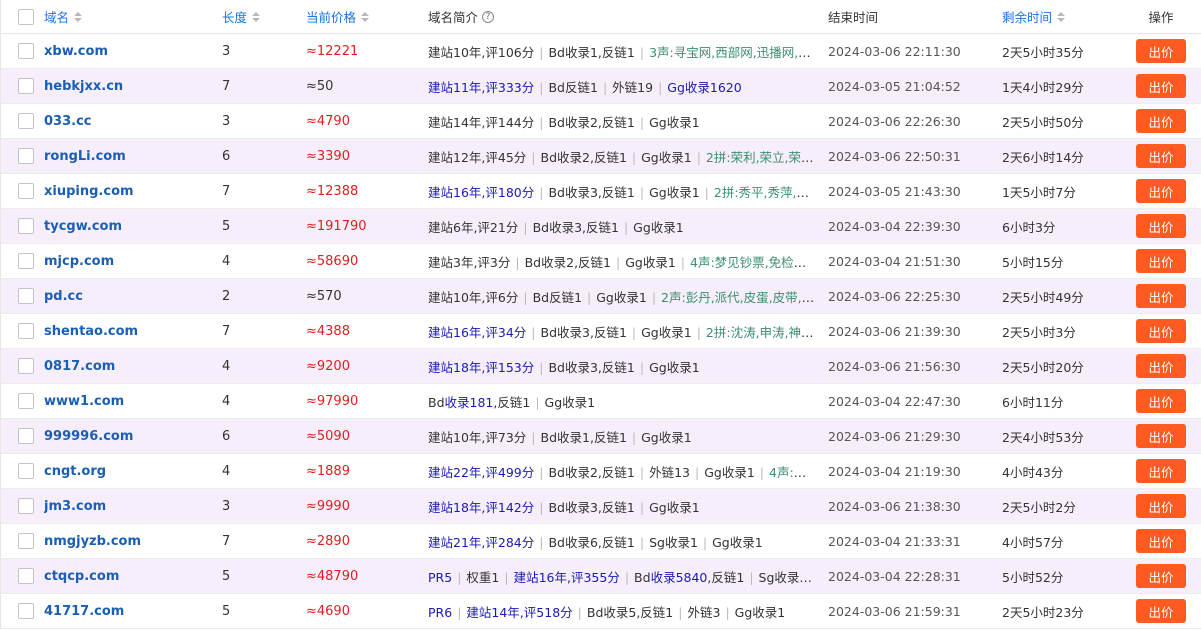 Image resolution: width=1201 pixels, height=631 pixels. Describe the element at coordinates (894, 506) in the screenshot. I see `end-time: 2024-03-06 21:38:30` at that location.